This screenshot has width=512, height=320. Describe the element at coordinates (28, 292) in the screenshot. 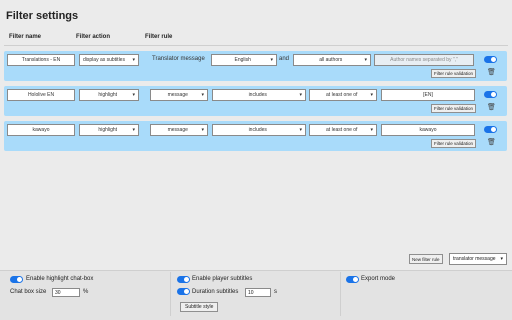

I see `chatbox-size-label: Chat box size` at that location.